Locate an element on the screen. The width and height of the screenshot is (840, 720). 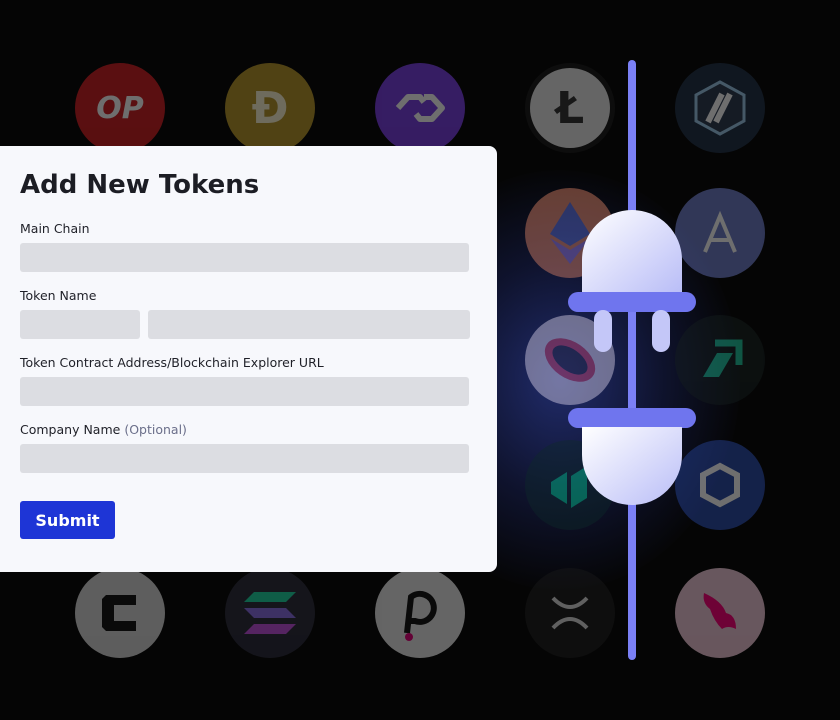
company-name-label-text: Company Name is located at coordinates (70, 429).